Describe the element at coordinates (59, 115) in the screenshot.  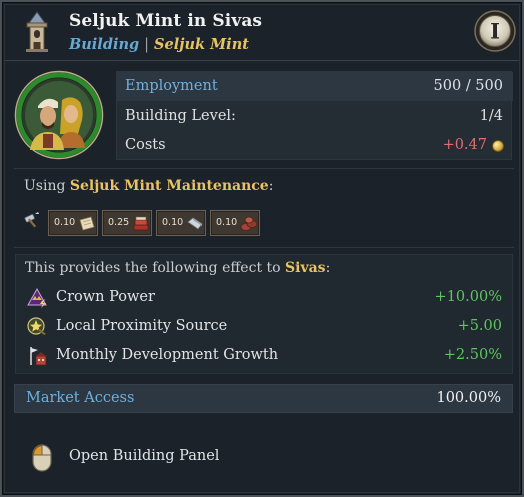
I see `workers-portrait-icon` at that location.